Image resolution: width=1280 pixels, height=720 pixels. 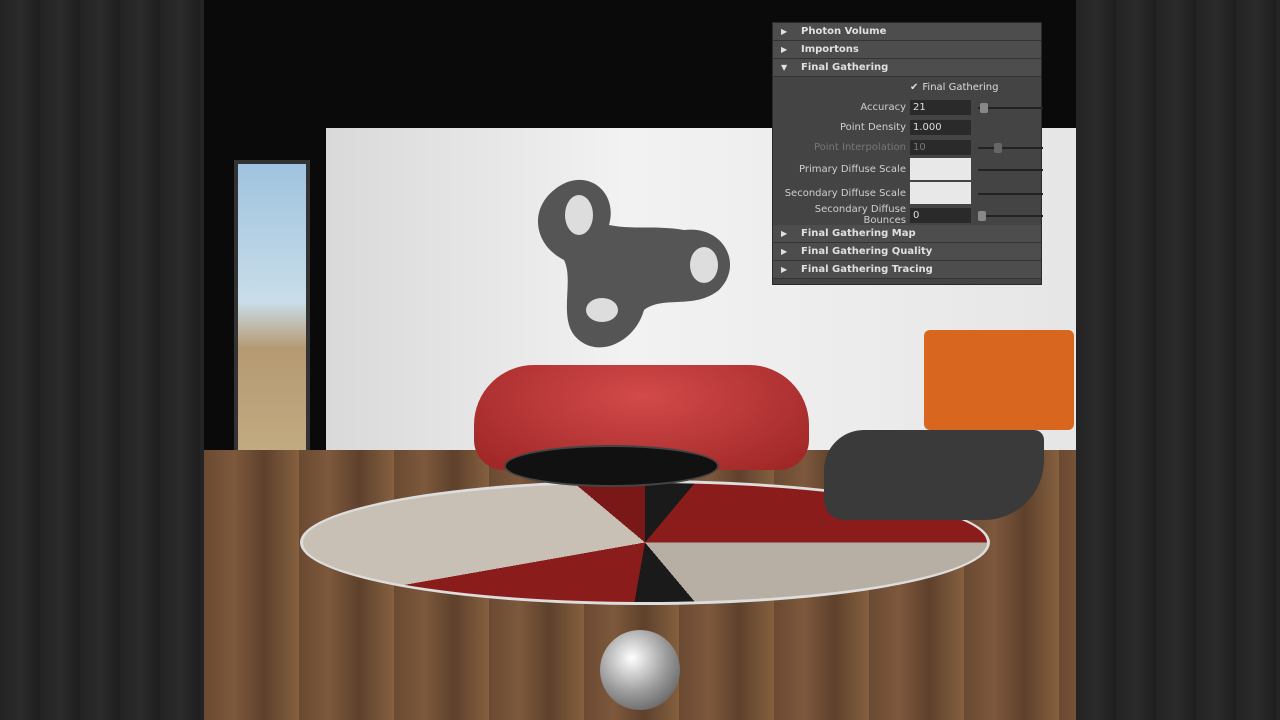 What do you see at coordinates (907, 252) in the screenshot?
I see `section-final-gathering-quality: ▶ Final Gathering Quality` at bounding box center [907, 252].